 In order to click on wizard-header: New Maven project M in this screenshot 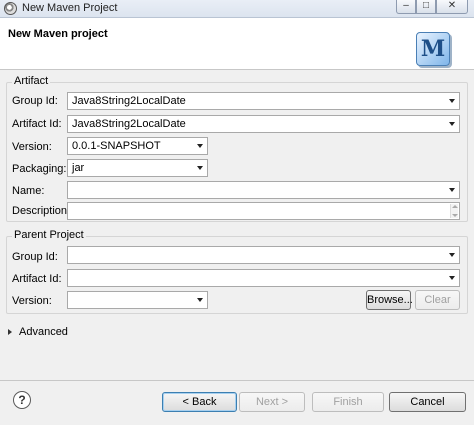, I will do `click(237, 44)`.